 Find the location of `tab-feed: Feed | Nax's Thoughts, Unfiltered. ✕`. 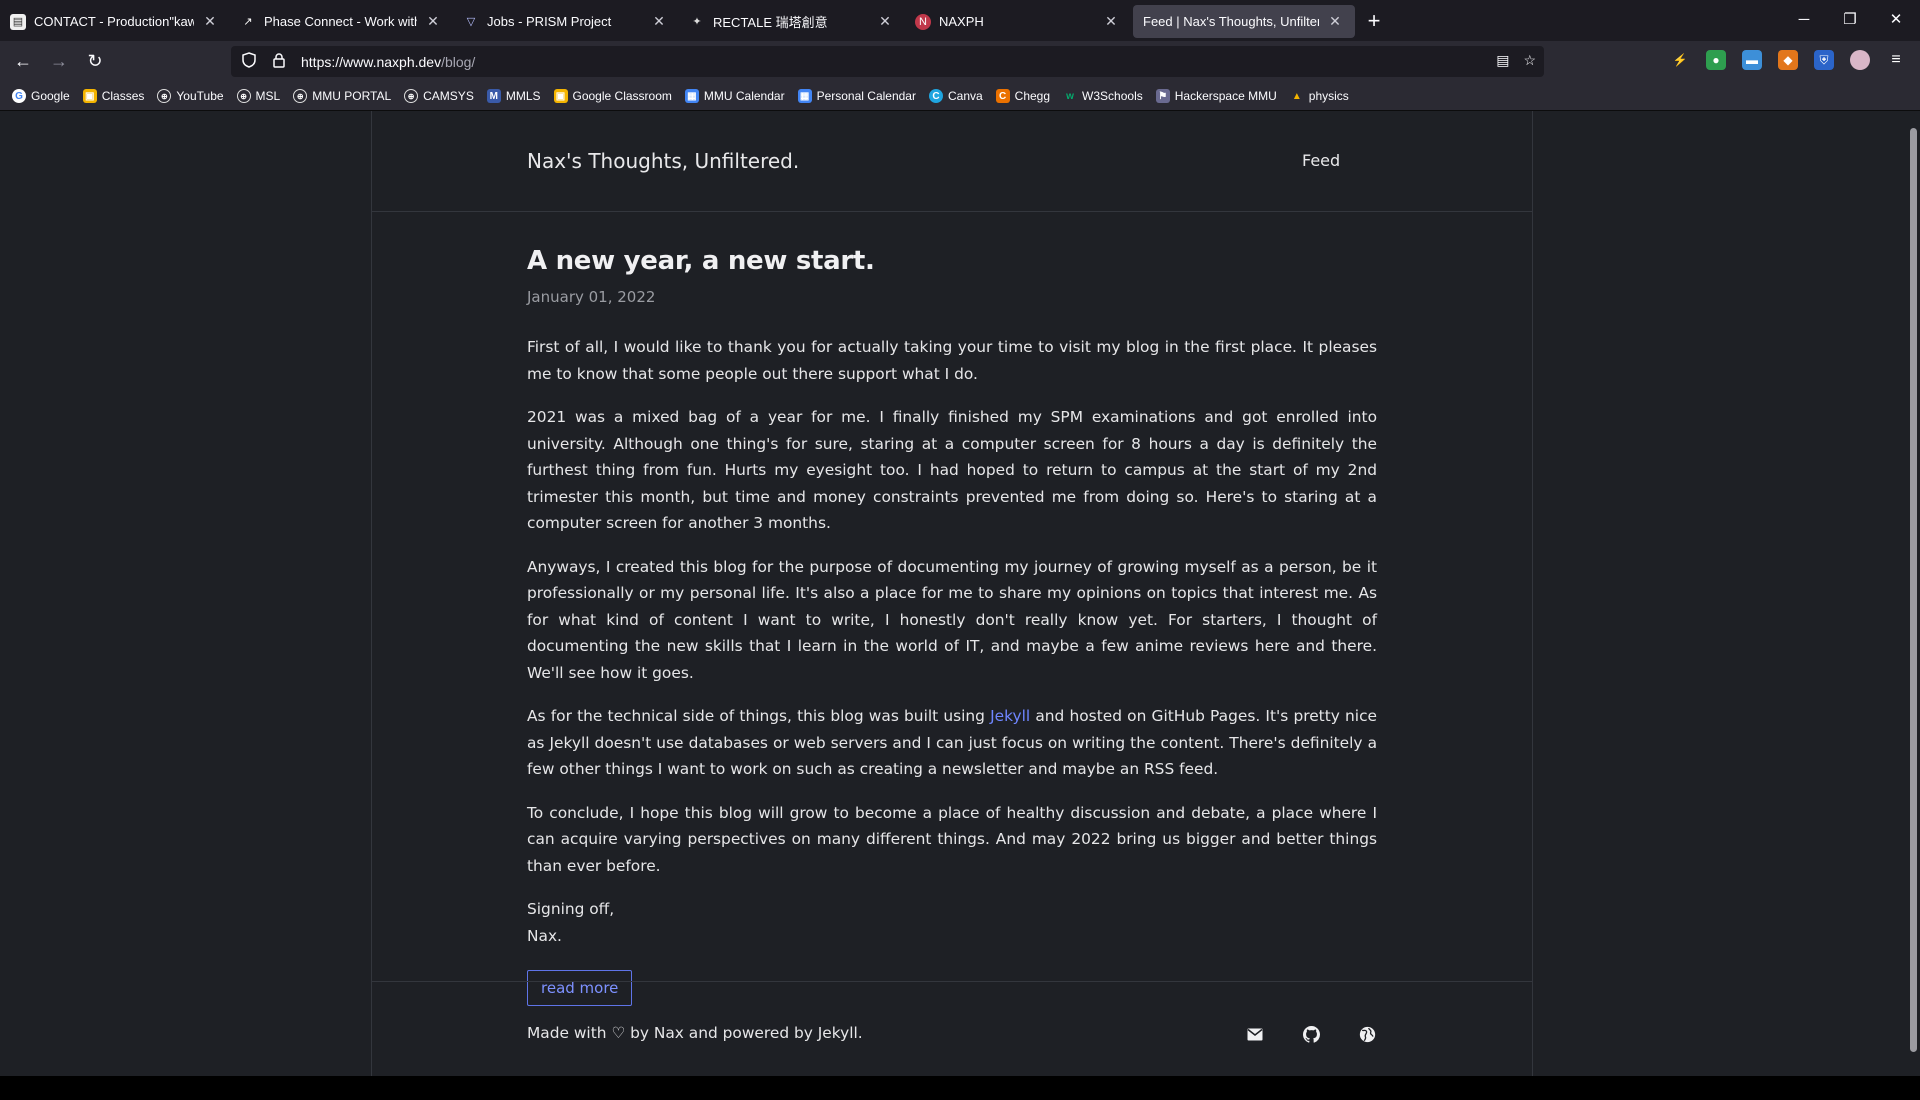

tab-feed: Feed | Nax's Thoughts, Unfiltered. ✕ is located at coordinates (1244, 21).